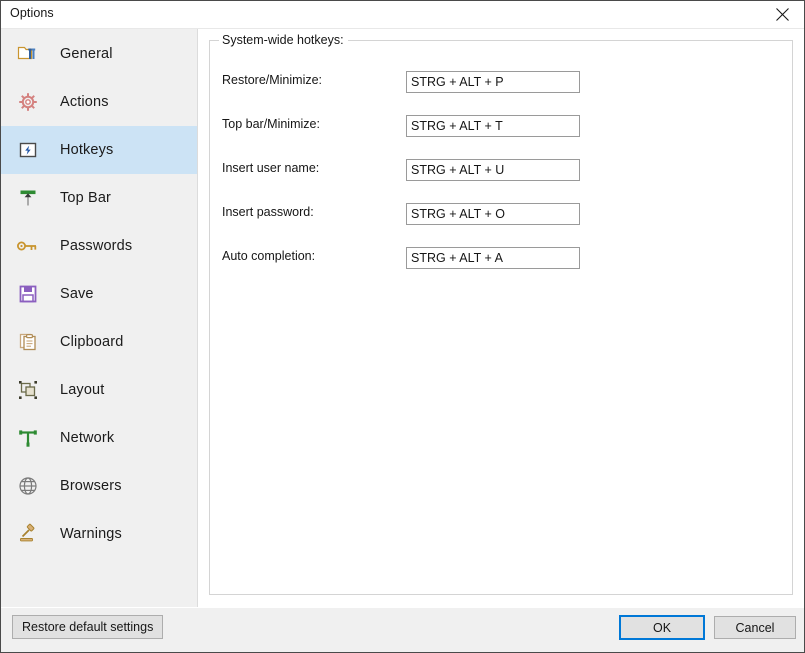  I want to click on hotkey-input-auto-completion, so click(493, 258).